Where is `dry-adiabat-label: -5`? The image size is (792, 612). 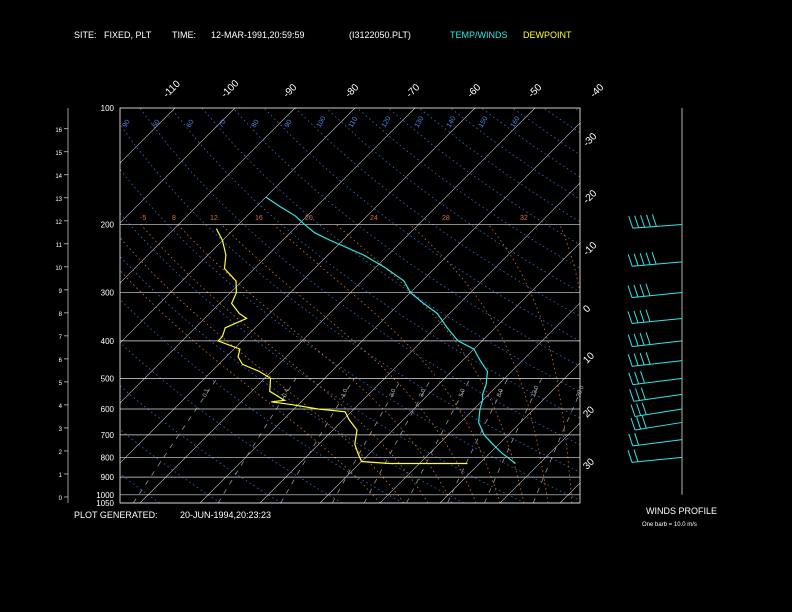 dry-adiabat-label: -5 is located at coordinates (143, 218).